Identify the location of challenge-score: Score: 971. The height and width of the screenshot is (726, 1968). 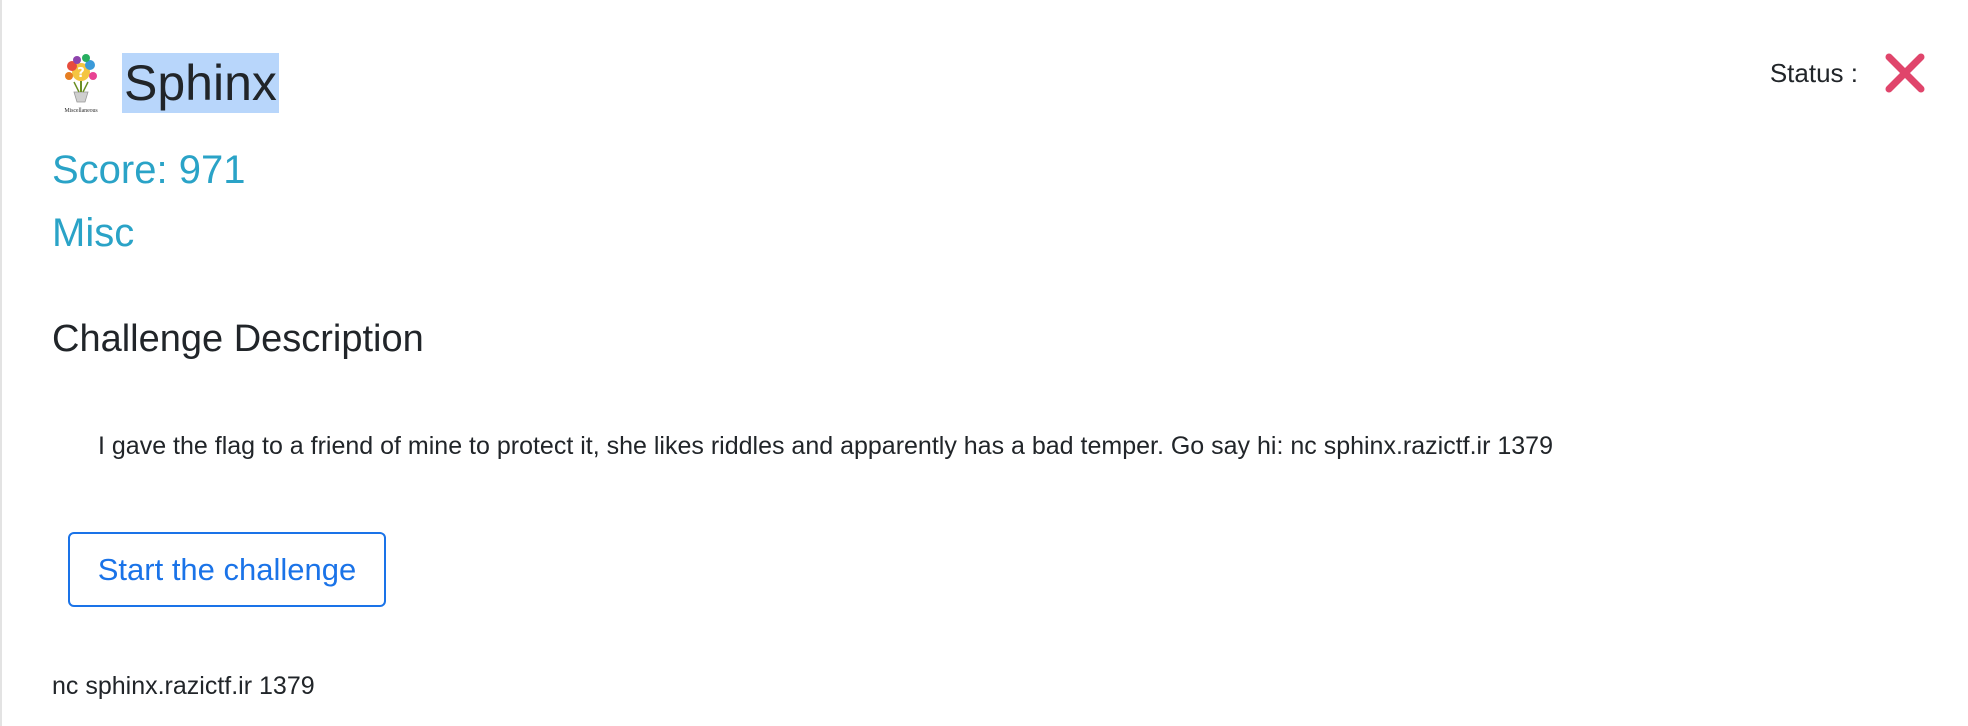
(149, 170).